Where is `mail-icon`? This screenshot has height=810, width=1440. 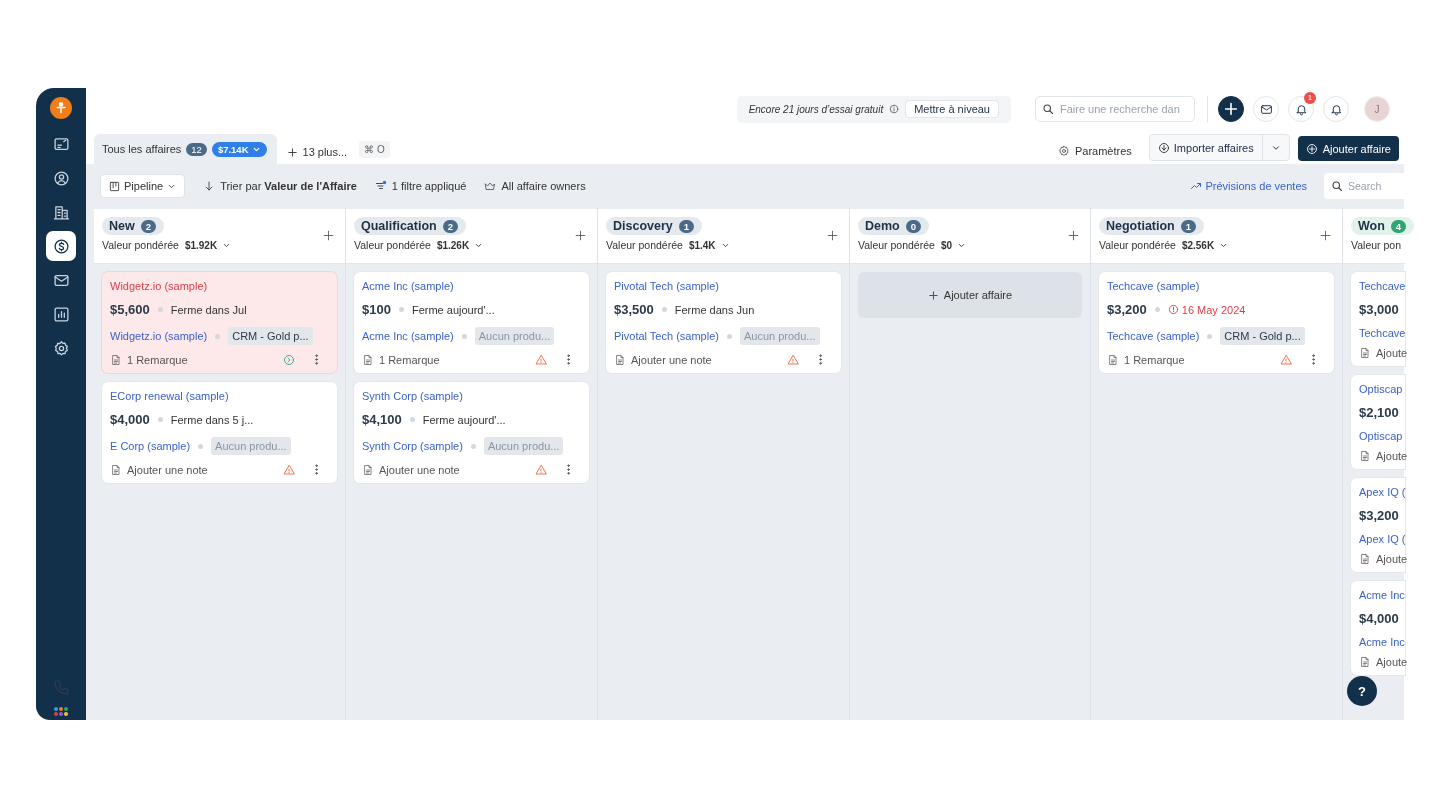
mail-icon is located at coordinates (1266, 109).